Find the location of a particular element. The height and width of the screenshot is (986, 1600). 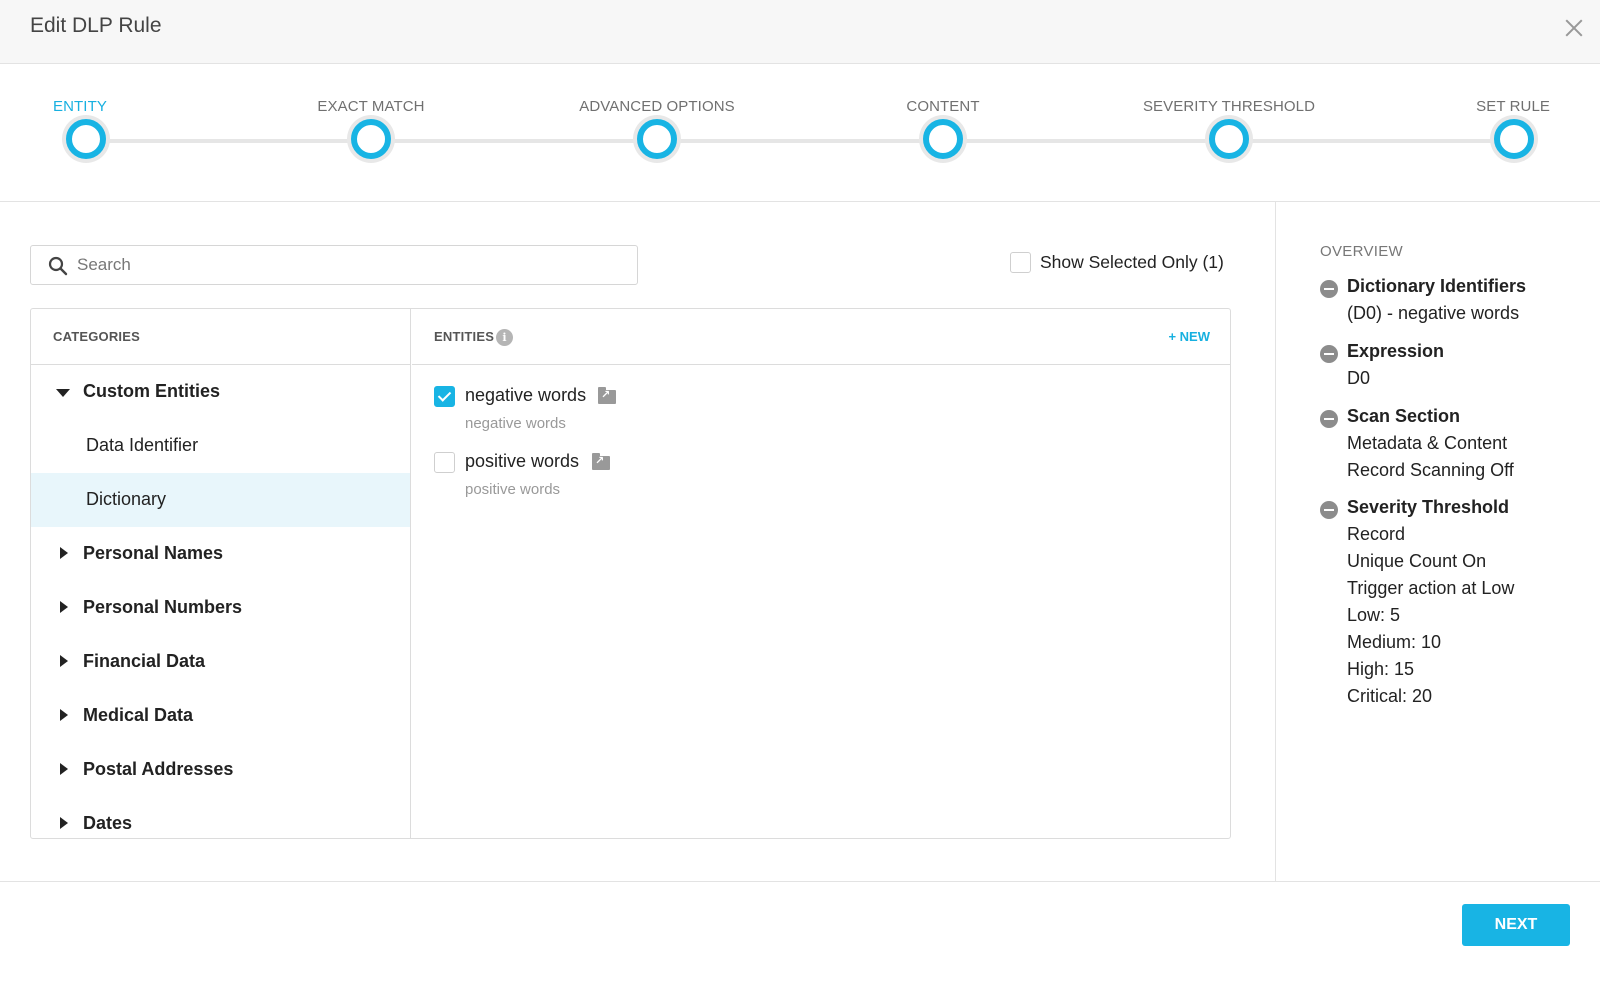

category-item: Custom Entities is located at coordinates (220, 392).